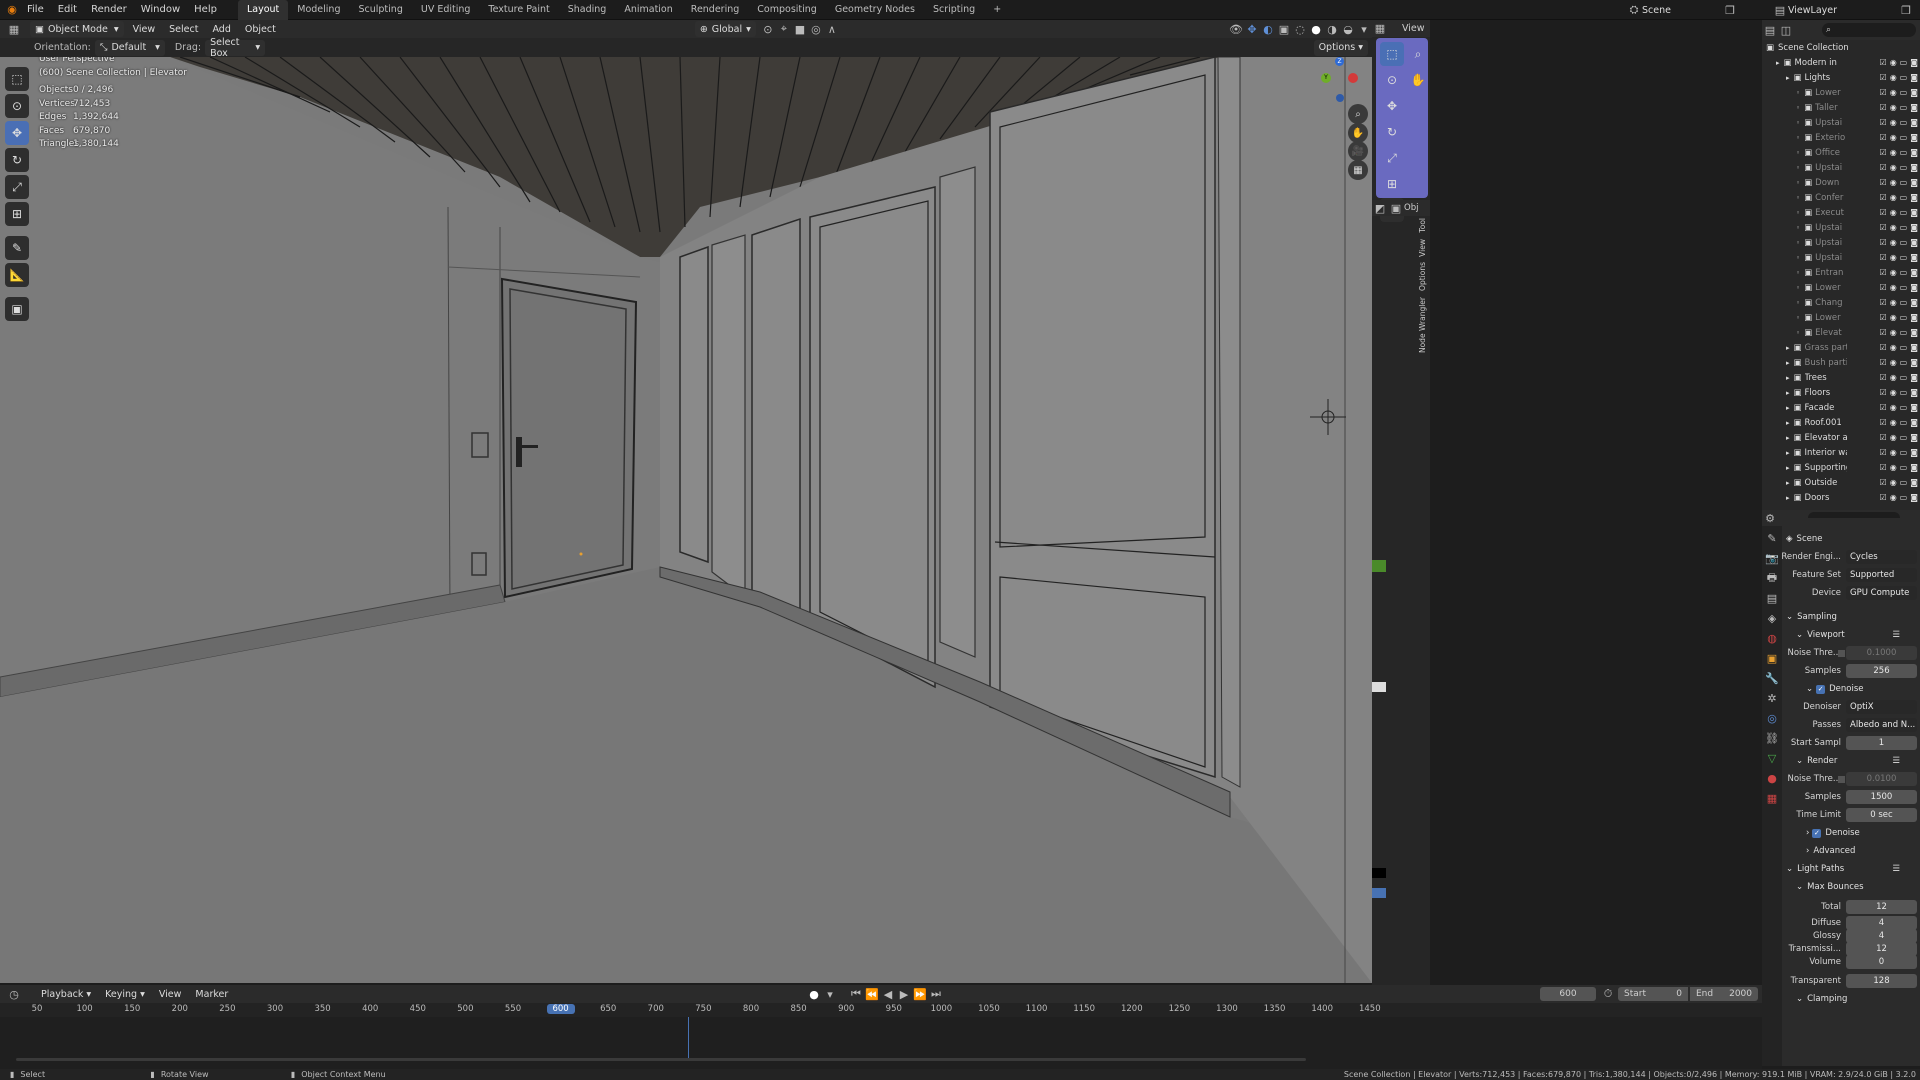  I want to click on bounce-glossy-field: 4, so click(1881, 935).